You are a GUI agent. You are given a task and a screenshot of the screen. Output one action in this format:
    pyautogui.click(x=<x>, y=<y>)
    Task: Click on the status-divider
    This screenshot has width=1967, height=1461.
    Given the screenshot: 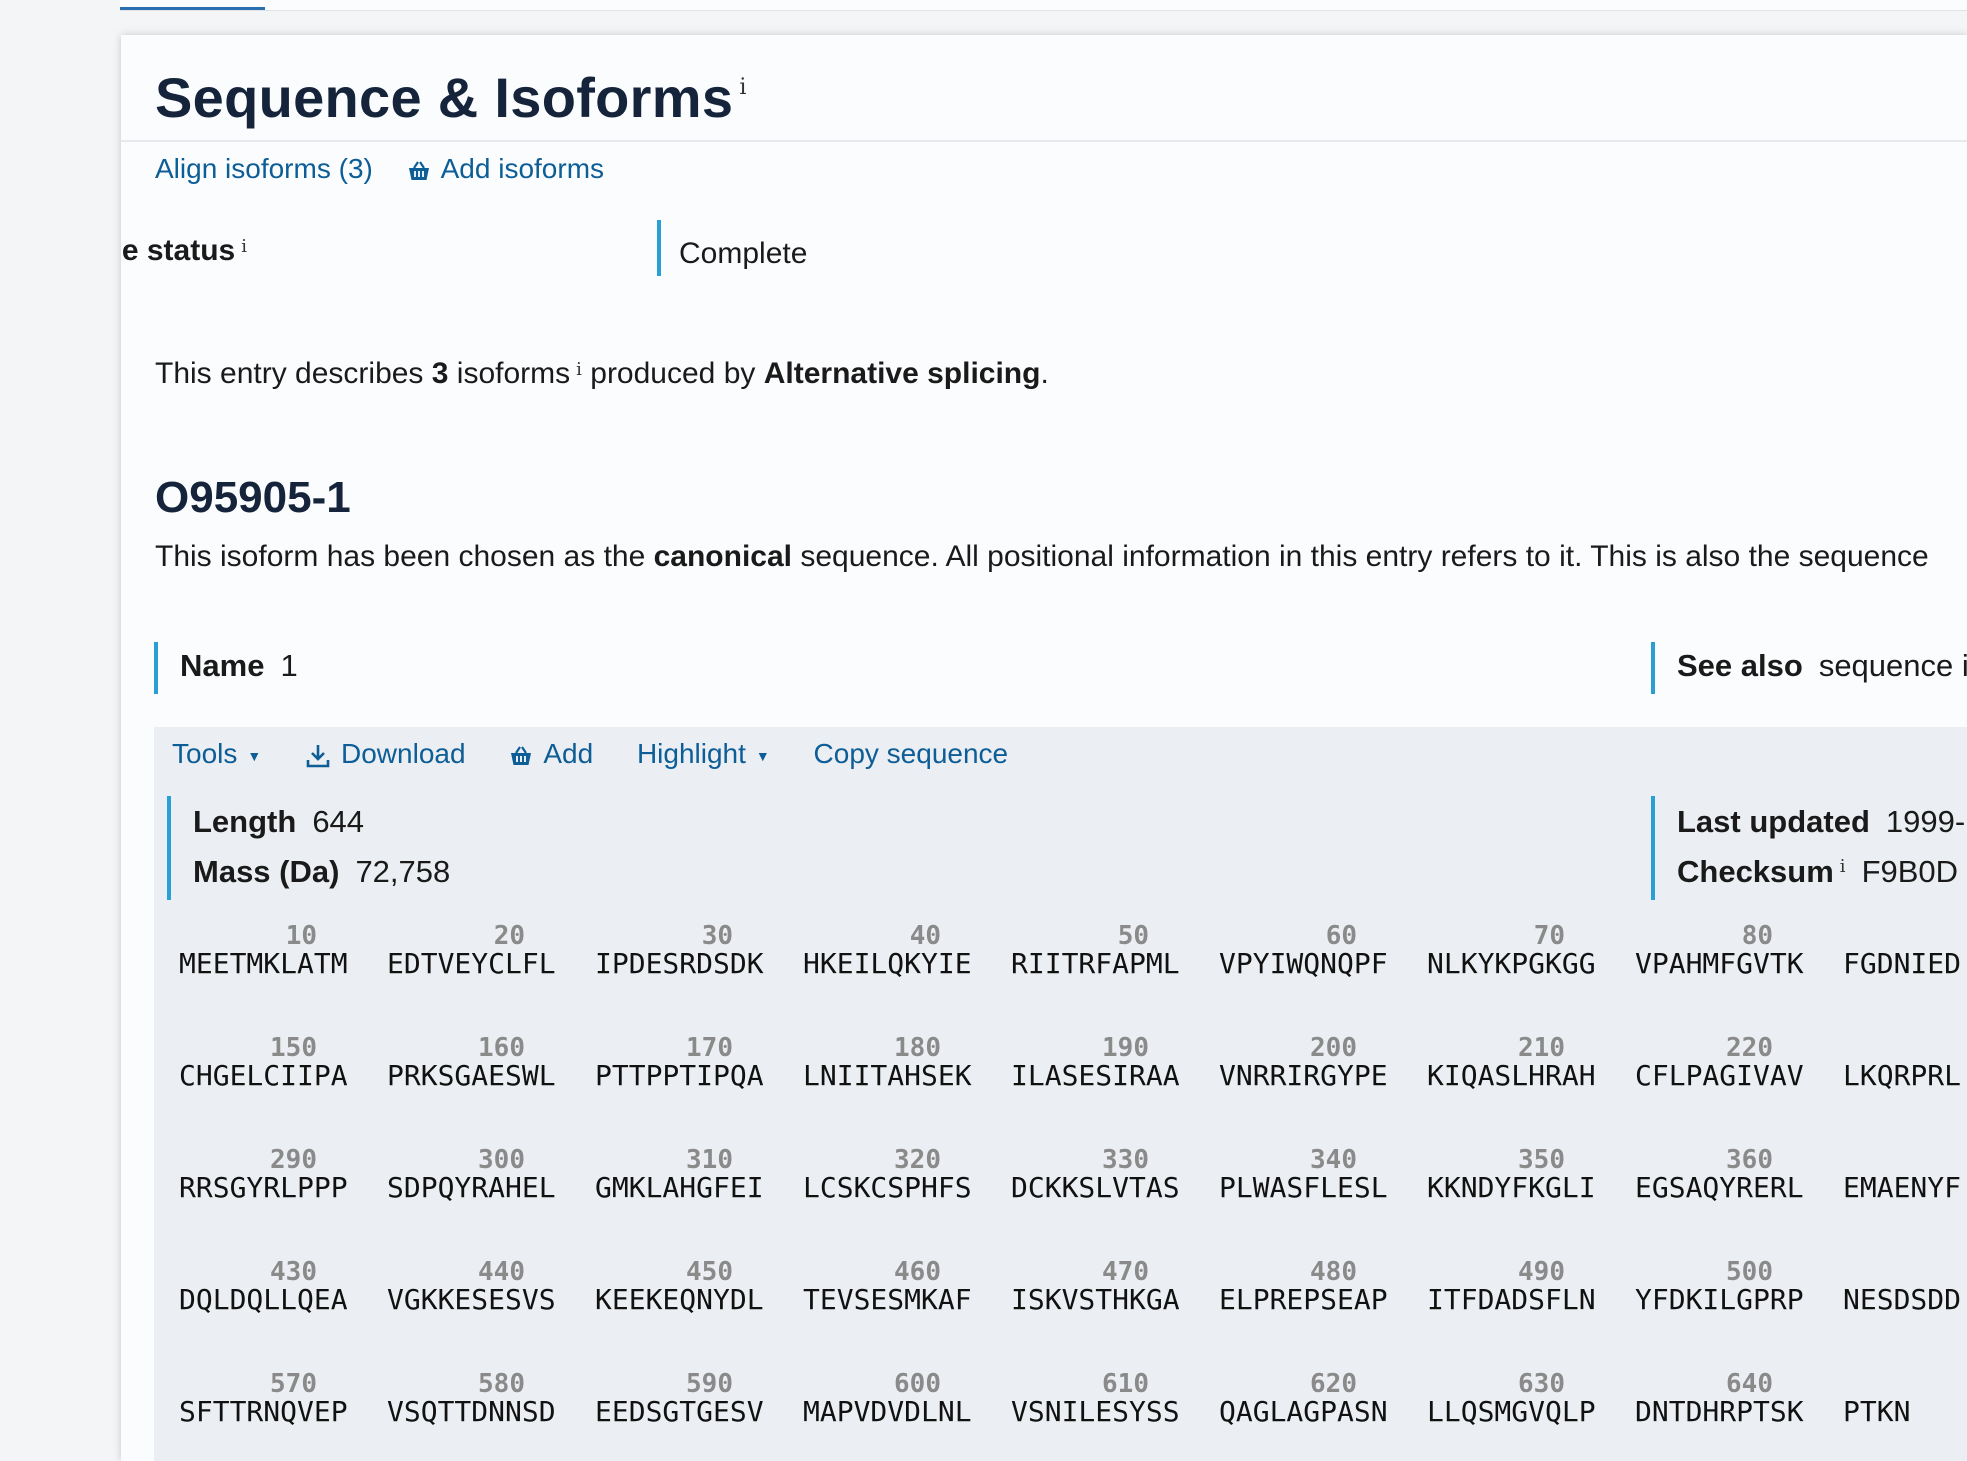 What is the action you would take?
    pyautogui.click(x=659, y=248)
    